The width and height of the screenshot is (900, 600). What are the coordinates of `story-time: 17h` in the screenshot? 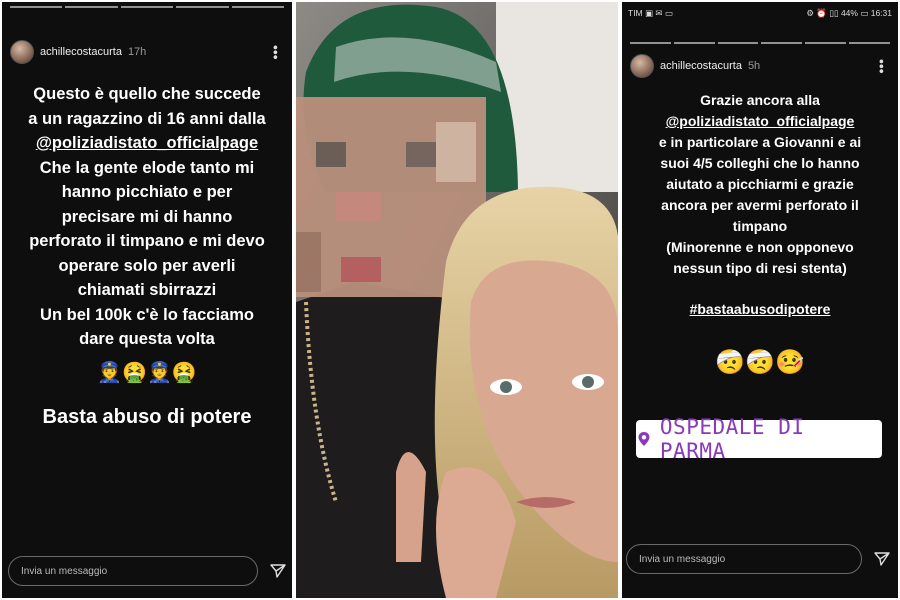 It's located at (137, 52).